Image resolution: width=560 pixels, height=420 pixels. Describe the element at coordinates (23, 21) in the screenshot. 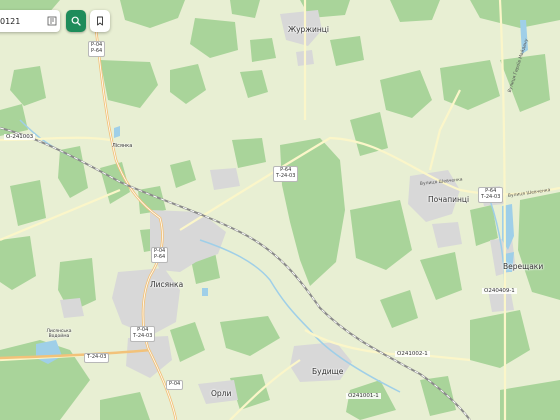

I see `search-input` at that location.